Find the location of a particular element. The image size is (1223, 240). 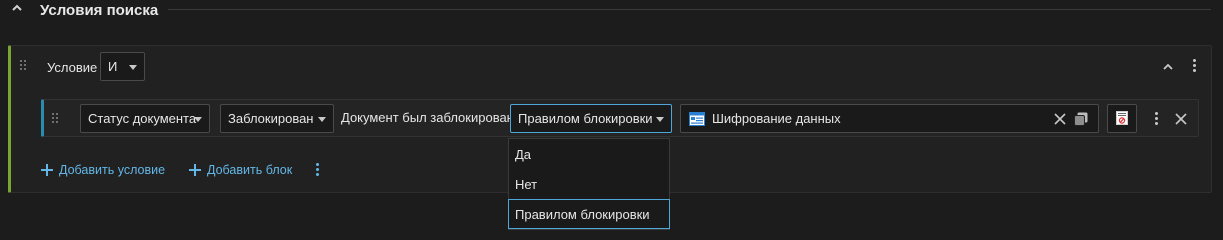

dropdown-option-label: Да is located at coordinates (523, 154).